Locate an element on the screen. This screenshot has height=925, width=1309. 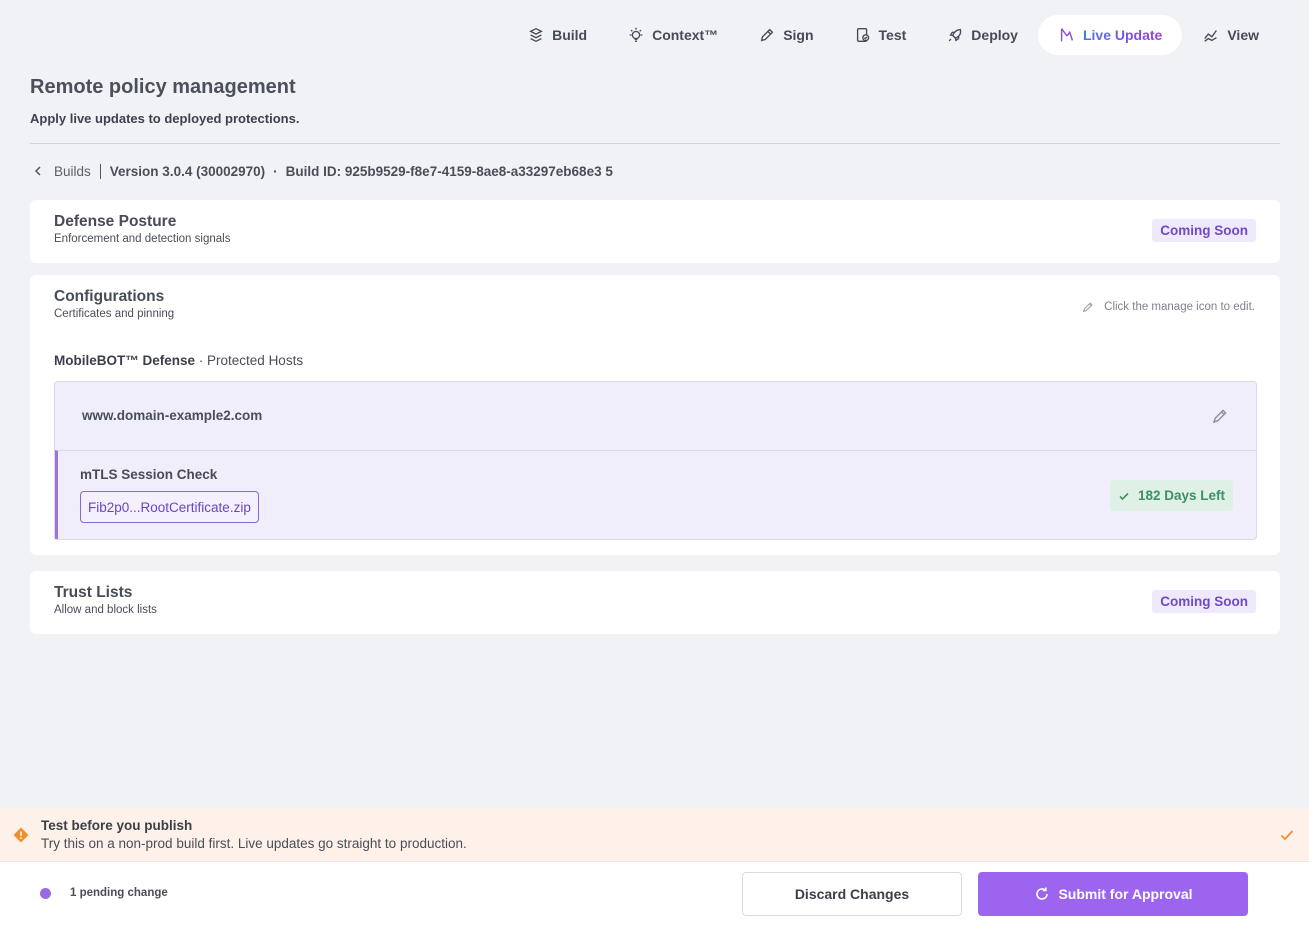
nav-label: View is located at coordinates (1243, 35).